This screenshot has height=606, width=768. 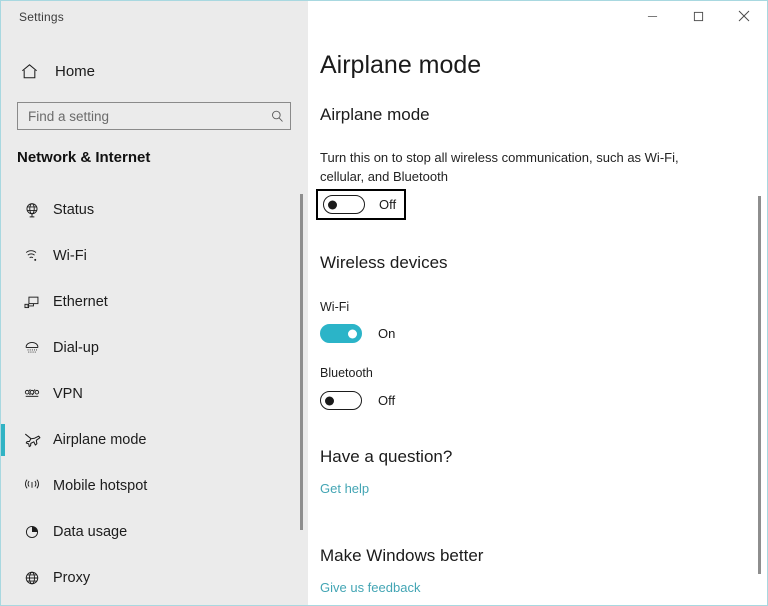 I want to click on airplane-mode-toggle-highlight: Off, so click(x=361, y=204).